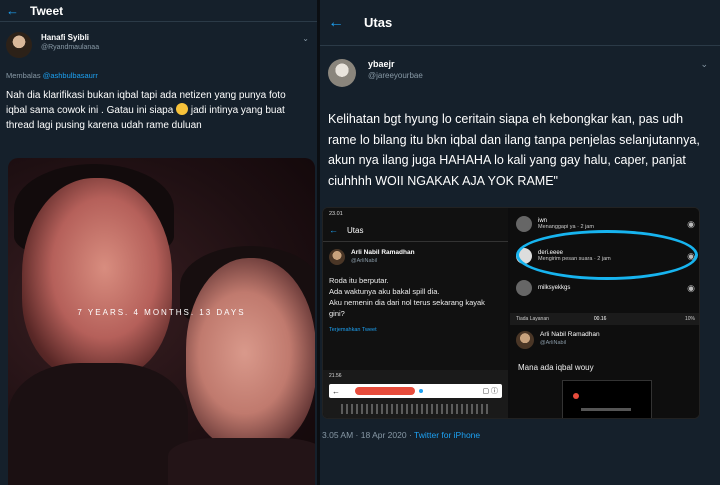  Describe the element at coordinates (415, 409) in the screenshot. I see `voice-waveform` at that location.